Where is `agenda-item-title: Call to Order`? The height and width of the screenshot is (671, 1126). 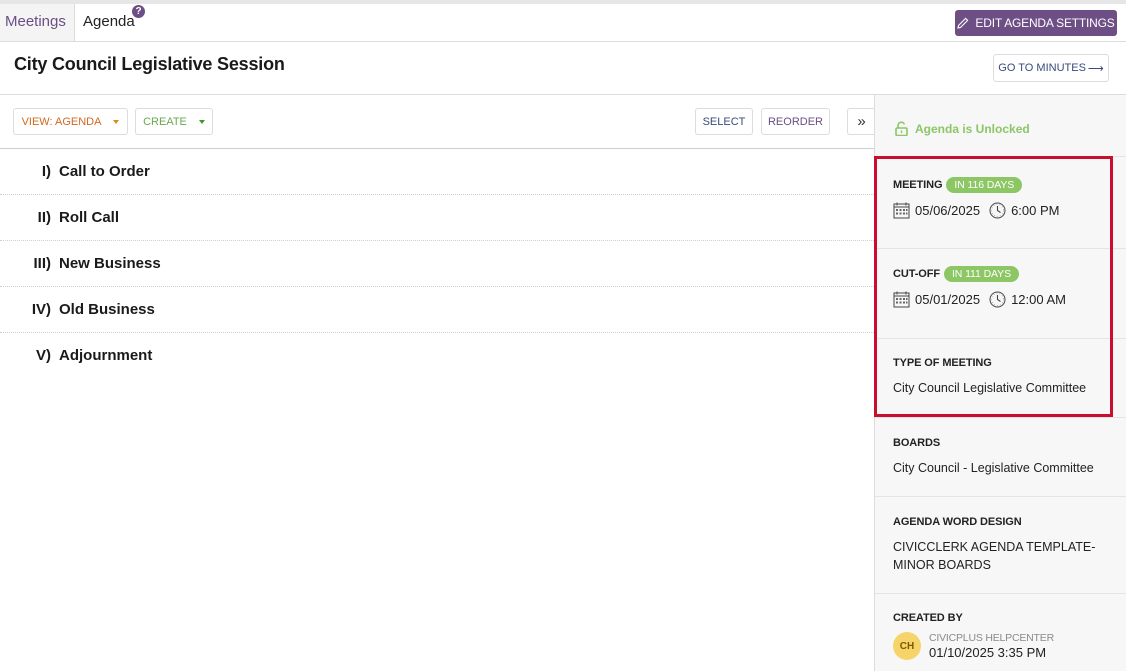
agenda-item-title: Call to Order is located at coordinates (104, 171).